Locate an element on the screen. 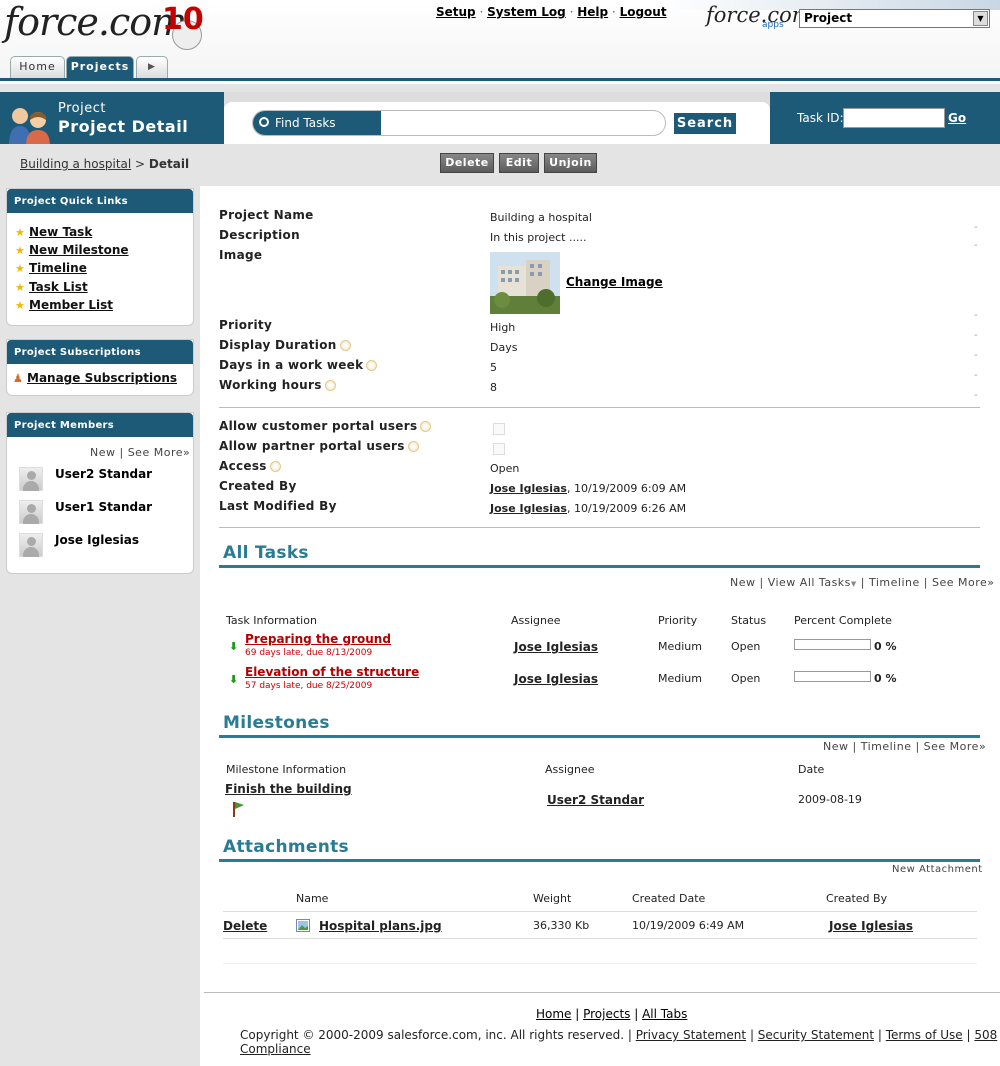 Image resolution: width=1000 pixels, height=1066 pixels. star-icon: ★ is located at coordinates (20, 287).